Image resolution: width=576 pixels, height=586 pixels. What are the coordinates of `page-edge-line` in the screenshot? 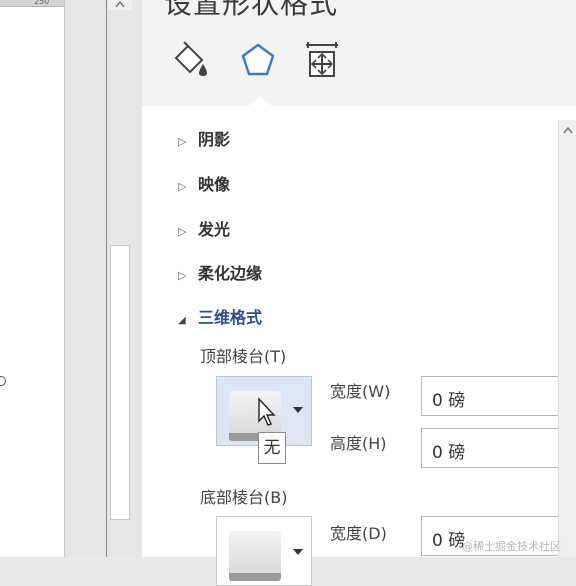 It's located at (106, 278).